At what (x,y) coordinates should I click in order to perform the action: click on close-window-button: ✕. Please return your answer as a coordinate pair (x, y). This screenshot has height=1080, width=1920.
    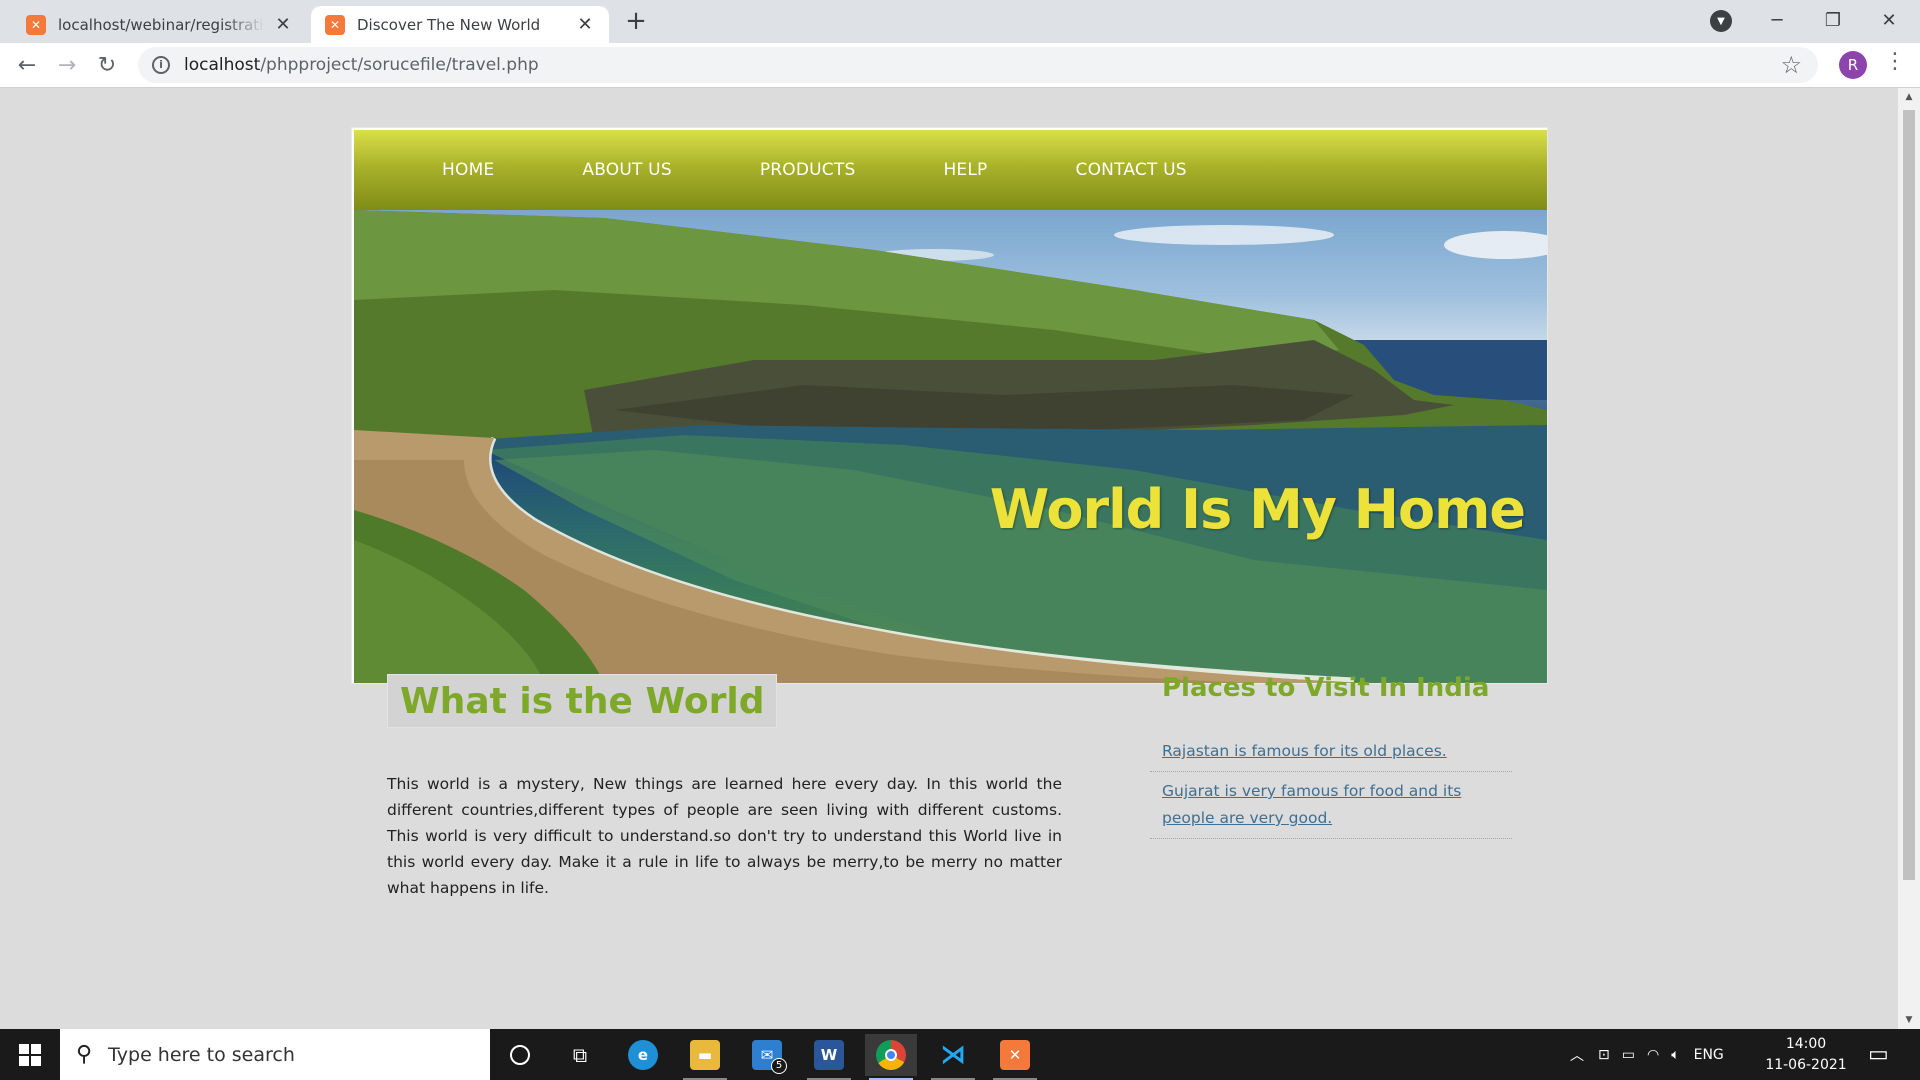
    Looking at the image, I should click on (1889, 20).